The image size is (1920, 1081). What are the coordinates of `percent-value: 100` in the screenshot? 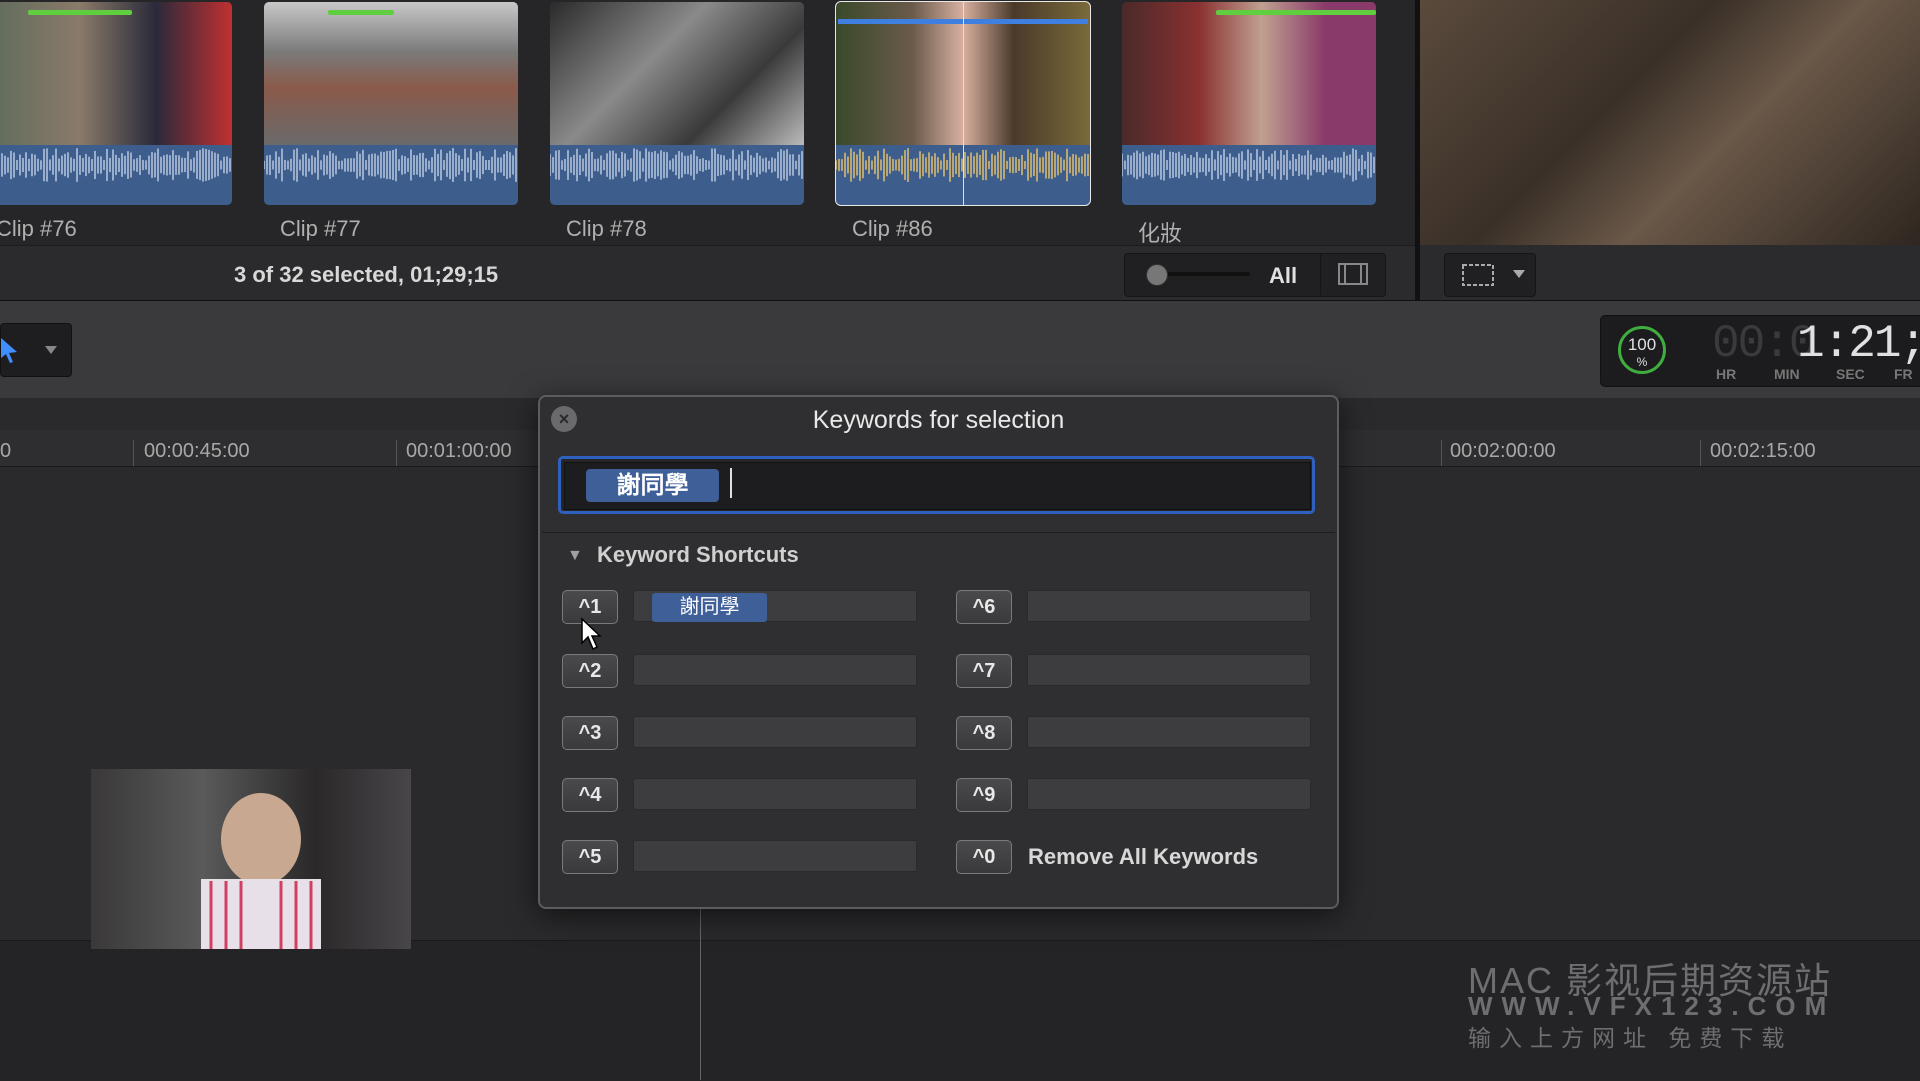 It's located at (1642, 344).